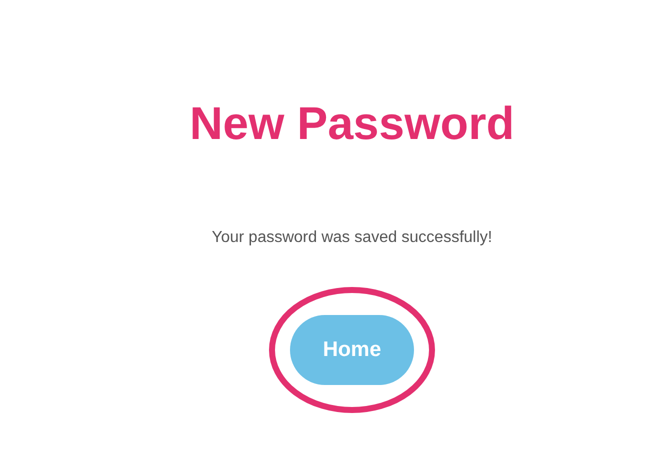 This screenshot has width=666, height=456. What do you see at coordinates (352, 123) in the screenshot?
I see `page-title: New Password` at bounding box center [352, 123].